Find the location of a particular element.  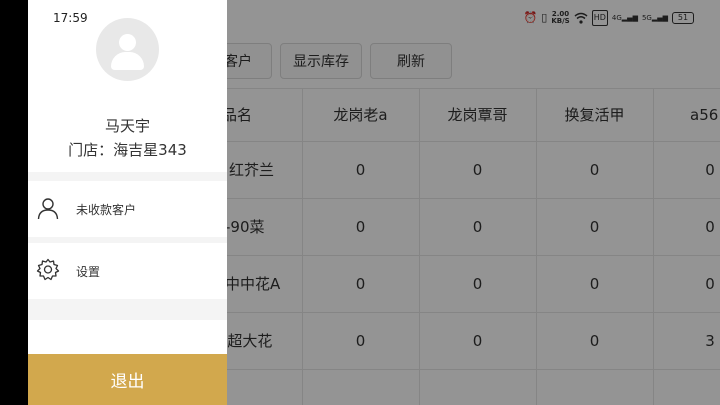

screen-edge-bar is located at coordinates (14, 202).